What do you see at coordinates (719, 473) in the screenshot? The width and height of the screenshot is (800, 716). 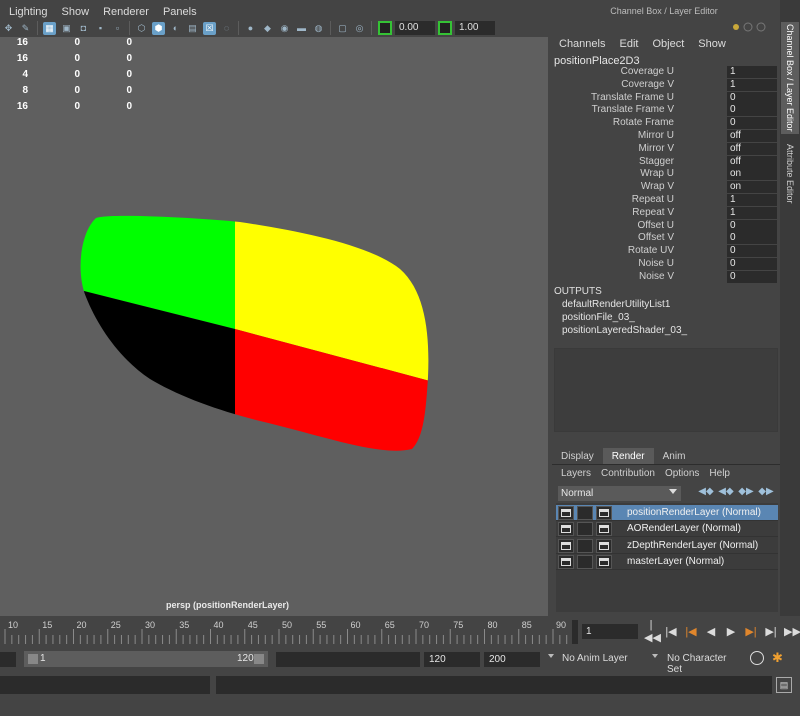 I see `menu-help: Help` at bounding box center [719, 473].